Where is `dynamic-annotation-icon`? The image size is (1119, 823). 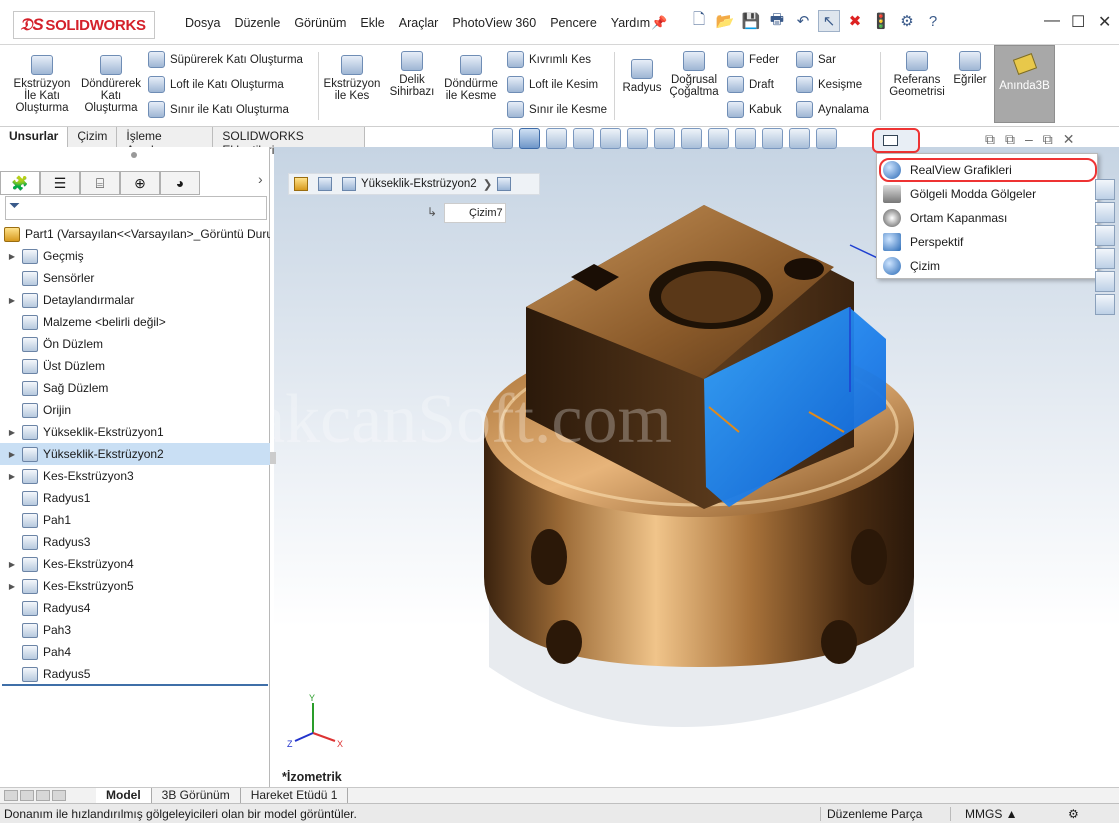 dynamic-annotation-icon is located at coordinates (691, 138).